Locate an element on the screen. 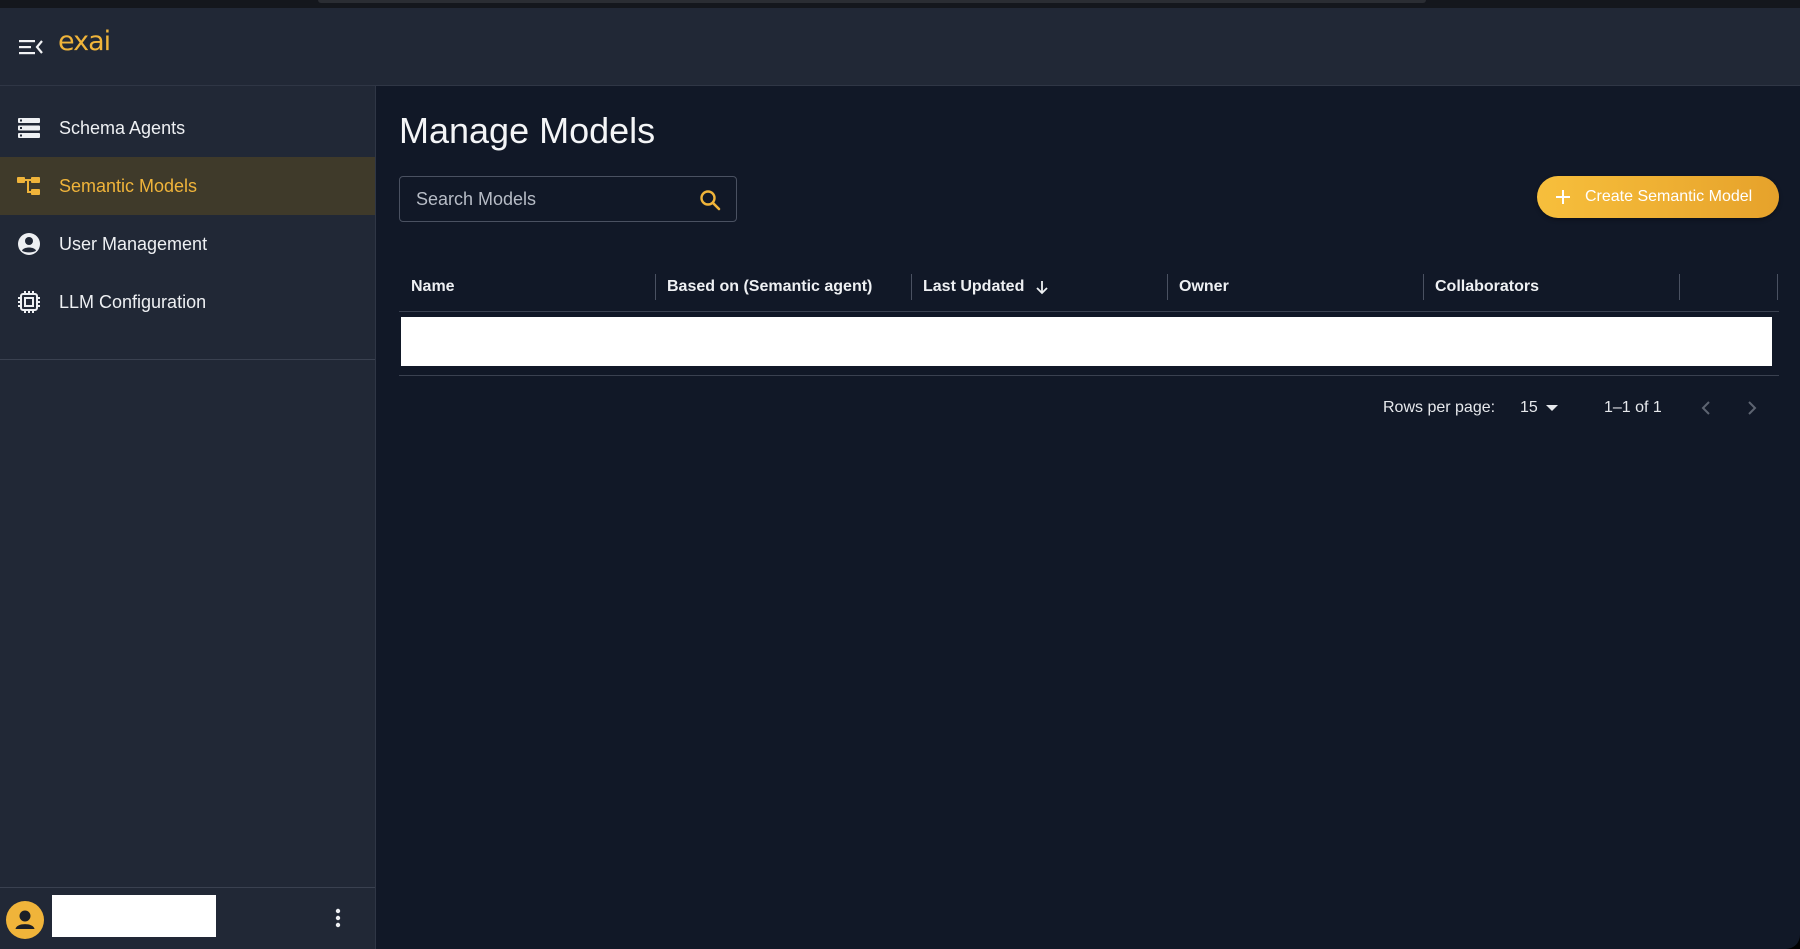  table-row is located at coordinates (1086, 341).